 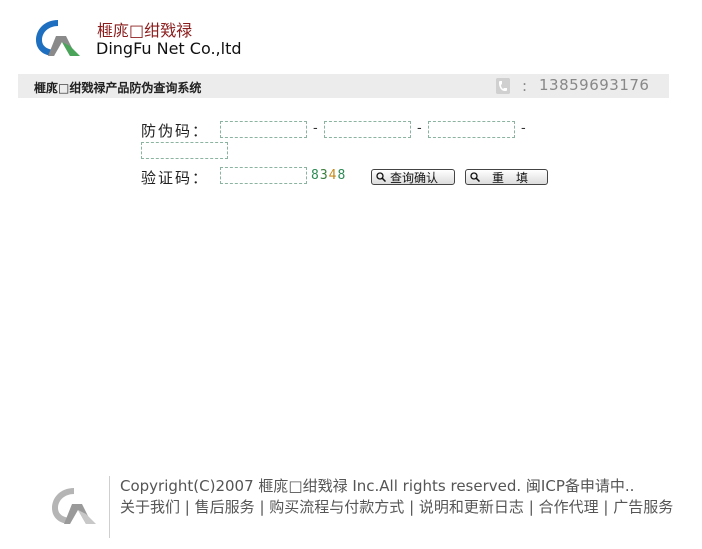 I want to click on footer-link-changelog: 说明和更新日志, so click(x=471, y=507).